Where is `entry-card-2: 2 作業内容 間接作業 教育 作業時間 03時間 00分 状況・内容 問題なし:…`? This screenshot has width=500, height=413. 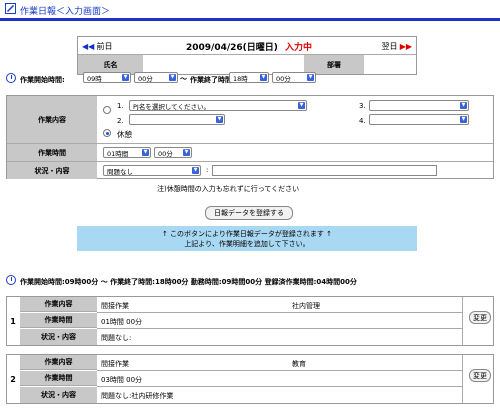
entry-card-2: 2 作業内容 間接作業 教育 作業時間 03時間 00分 状況・内容 問題なし:… is located at coordinates (250, 379).